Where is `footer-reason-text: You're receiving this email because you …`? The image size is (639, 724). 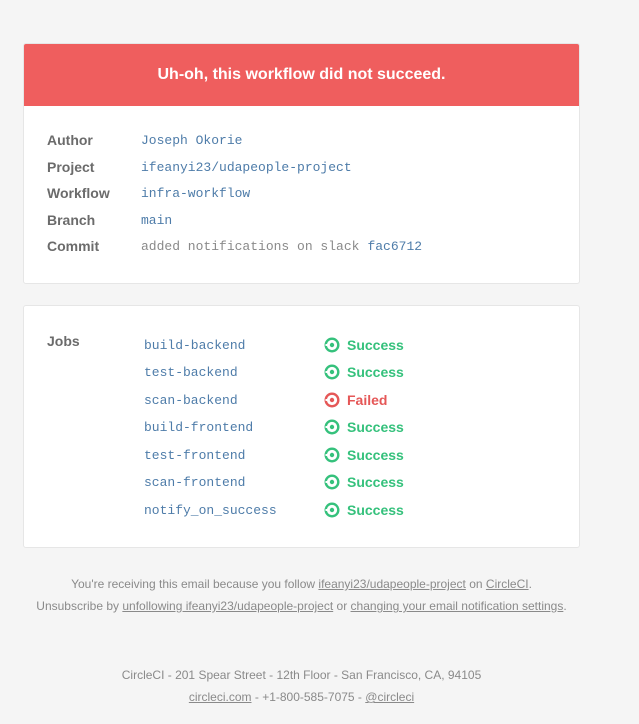 footer-reason-text: You're receiving this email because you … is located at coordinates (193, 584).